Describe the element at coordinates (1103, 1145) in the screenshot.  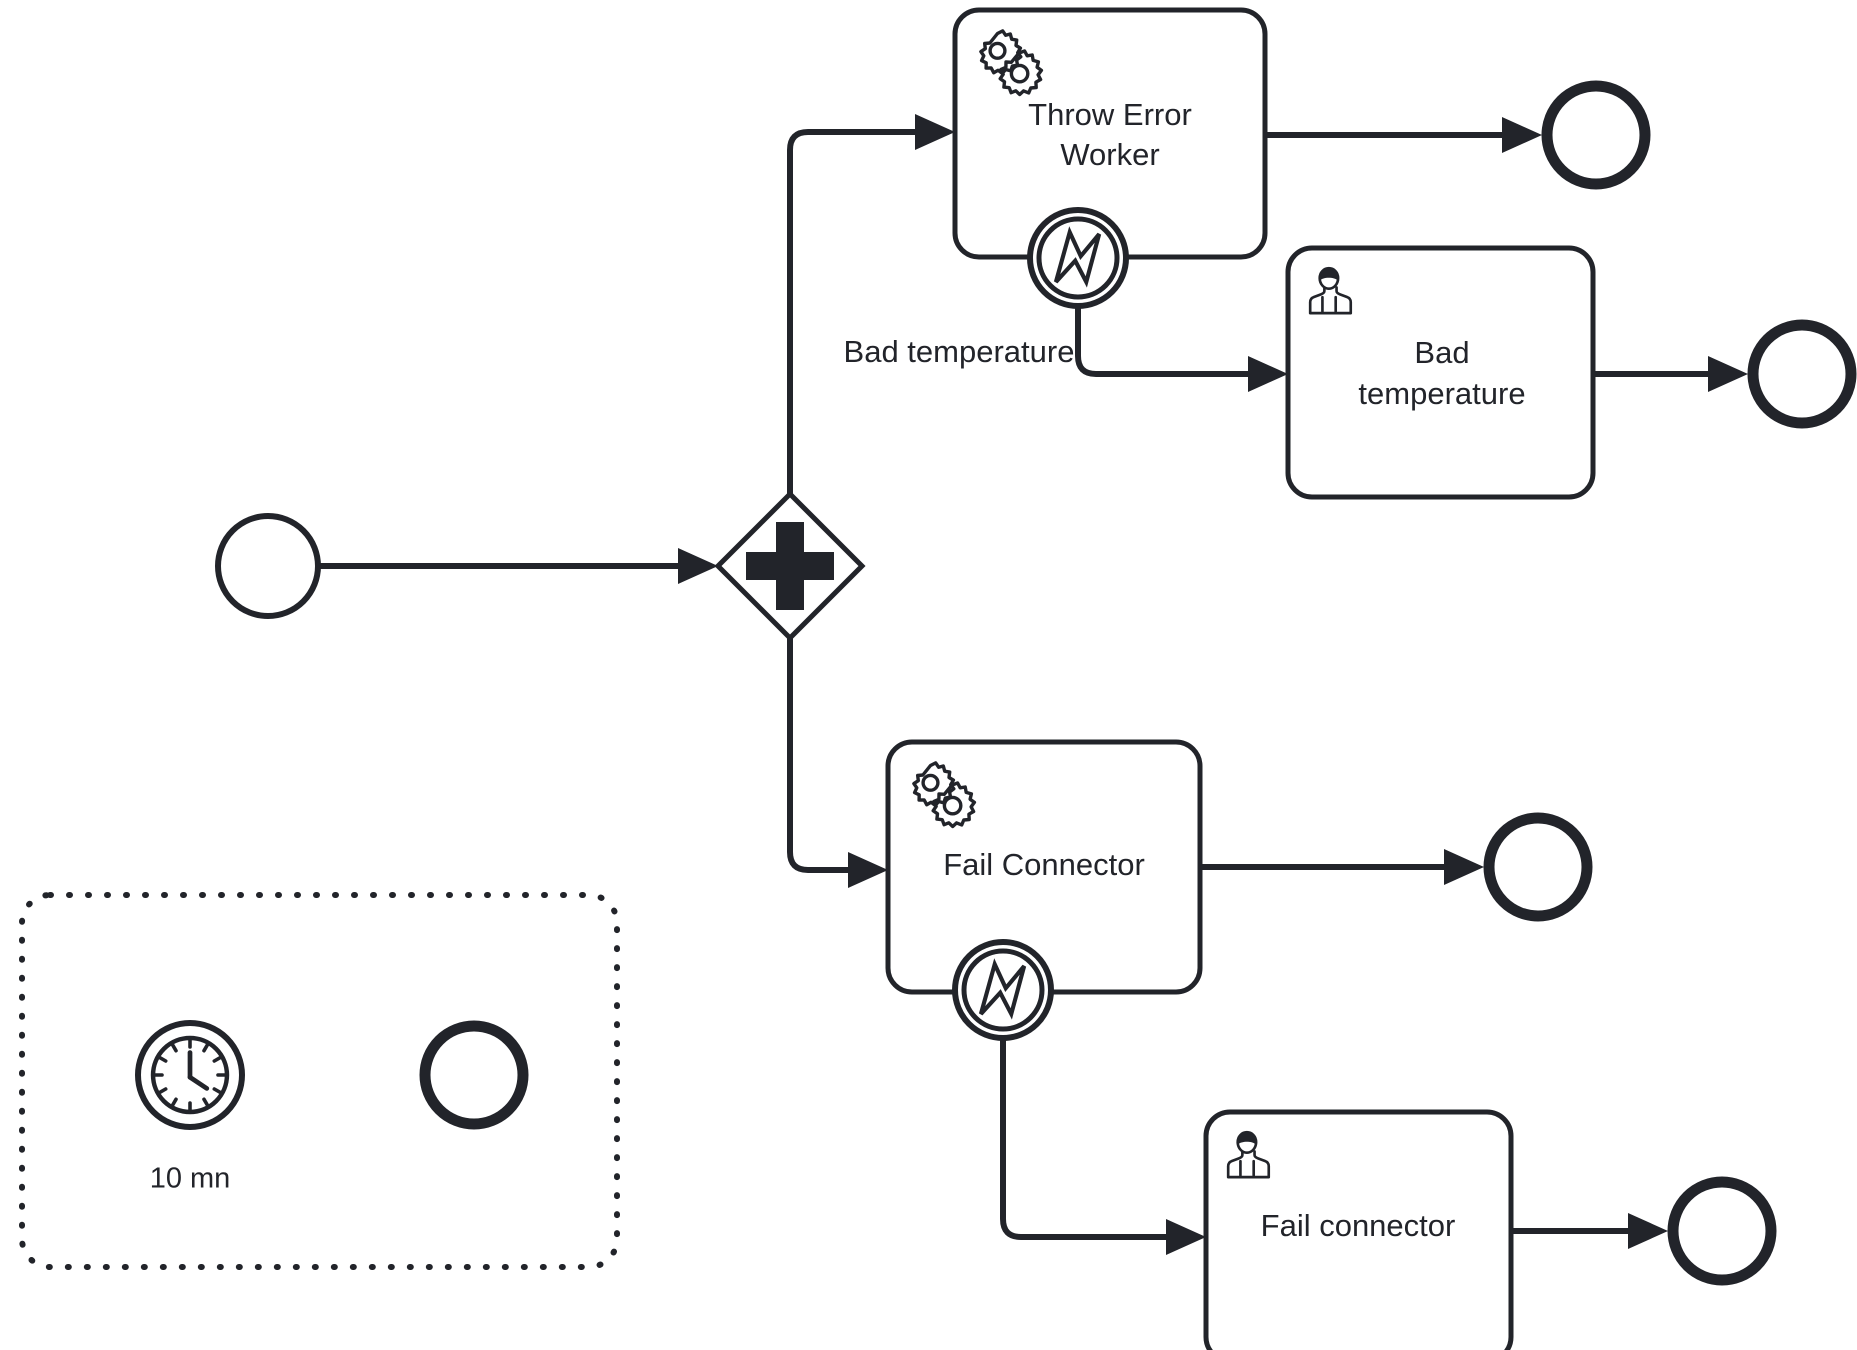
I see `flow-boundary-to-fail-connector-user` at that location.